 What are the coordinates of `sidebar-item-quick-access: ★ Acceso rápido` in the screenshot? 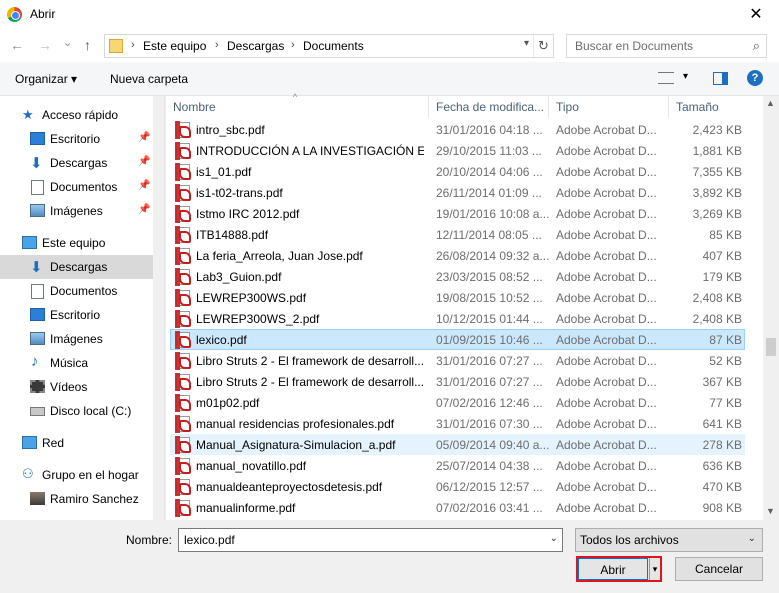 It's located at (76, 115).